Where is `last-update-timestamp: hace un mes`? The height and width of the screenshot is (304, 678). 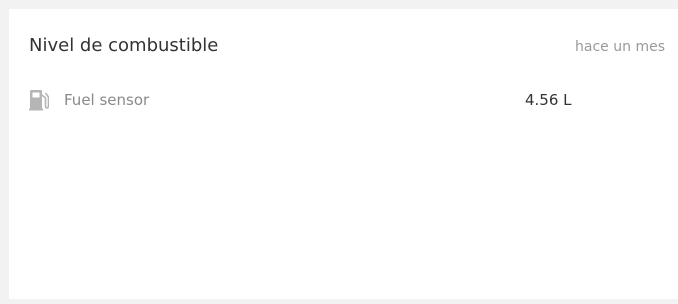 last-update-timestamp: hace un mes is located at coordinates (620, 47).